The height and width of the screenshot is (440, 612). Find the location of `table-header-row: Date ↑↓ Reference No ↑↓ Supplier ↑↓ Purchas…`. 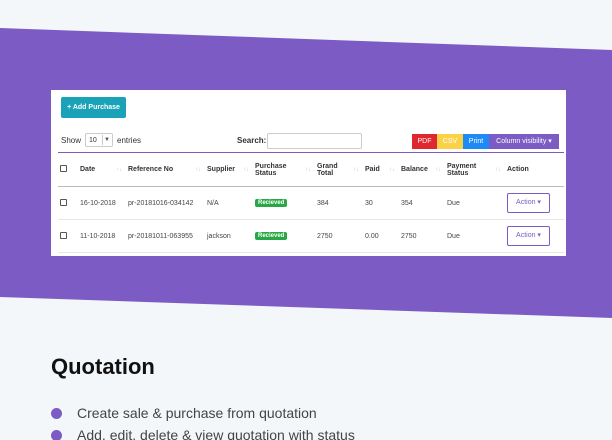

table-header-row: Date ↑↓ Reference No ↑↓ Supplier ↑↓ Purchas… is located at coordinates (311, 169).